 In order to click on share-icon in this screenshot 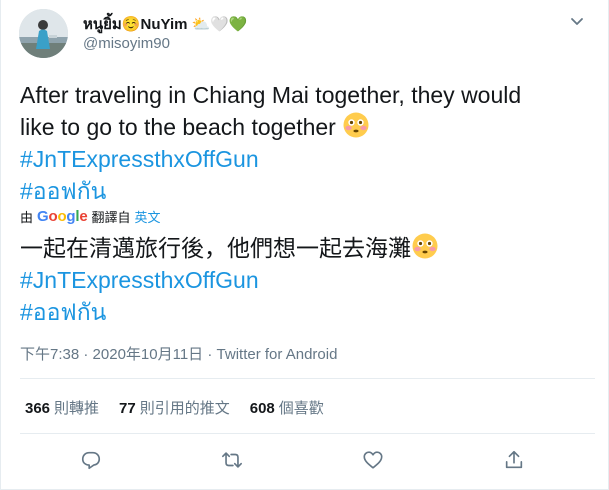, I will do `click(514, 459)`.